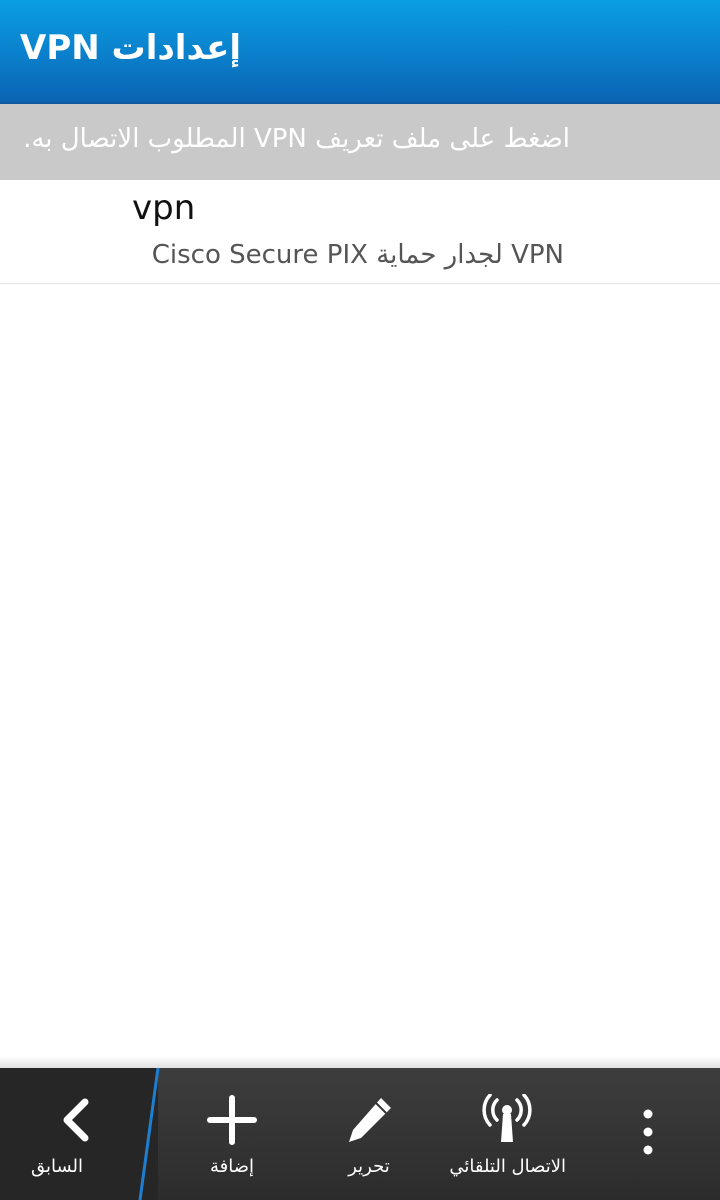 The image size is (720, 1200). I want to click on title-bar: إعدادات VPN, so click(360, 52).